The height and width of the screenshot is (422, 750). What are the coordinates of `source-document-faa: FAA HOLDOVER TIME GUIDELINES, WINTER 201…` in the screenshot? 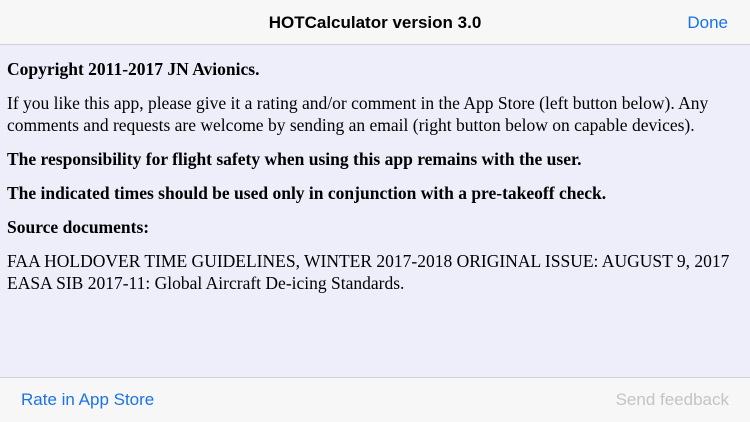 It's located at (368, 261).